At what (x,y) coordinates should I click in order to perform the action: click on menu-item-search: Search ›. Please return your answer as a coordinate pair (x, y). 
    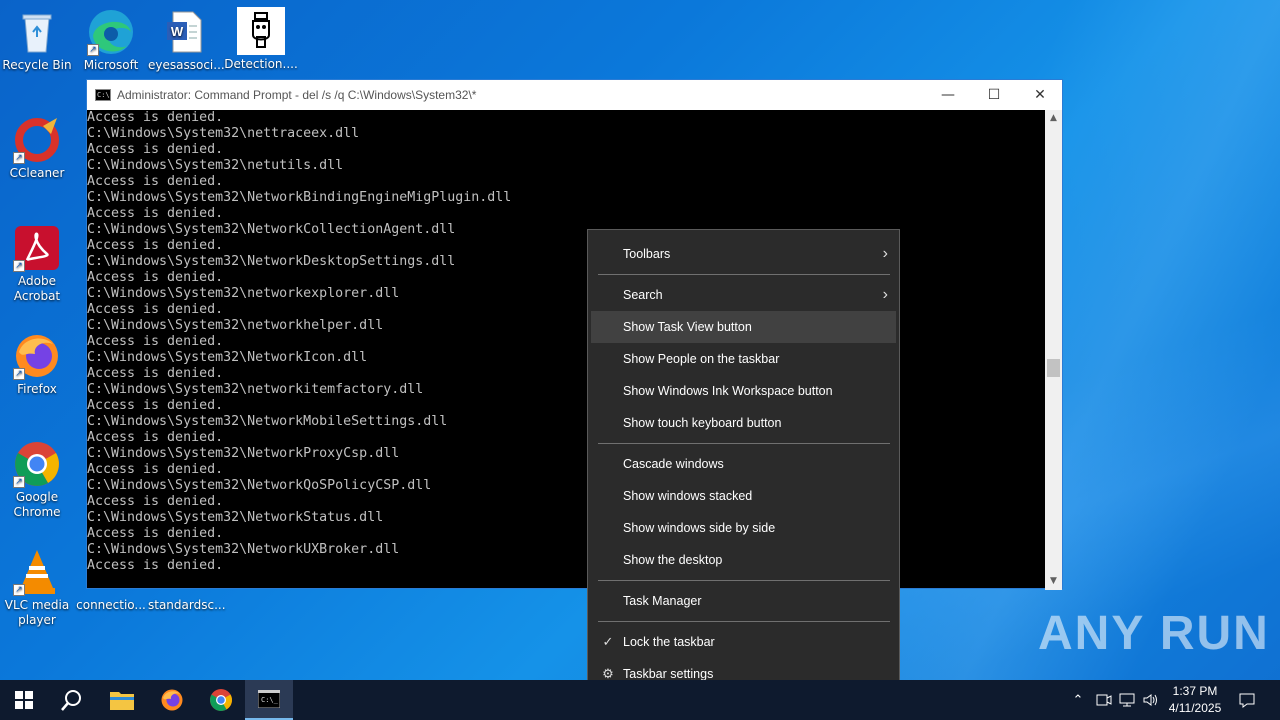
    Looking at the image, I should click on (743, 295).